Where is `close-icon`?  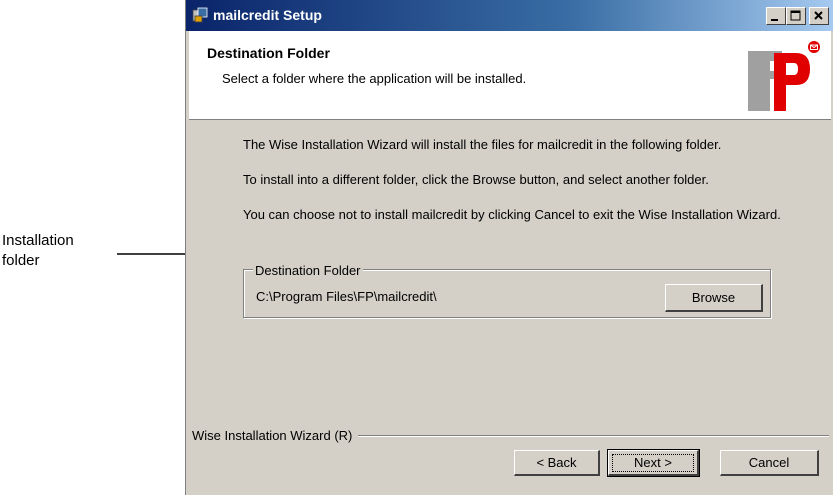 close-icon is located at coordinates (818, 15).